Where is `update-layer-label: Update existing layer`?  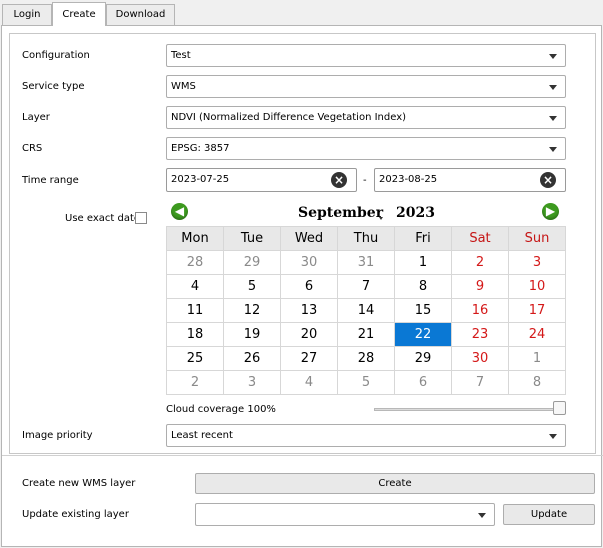 update-layer-label: Update existing layer is located at coordinates (75, 514).